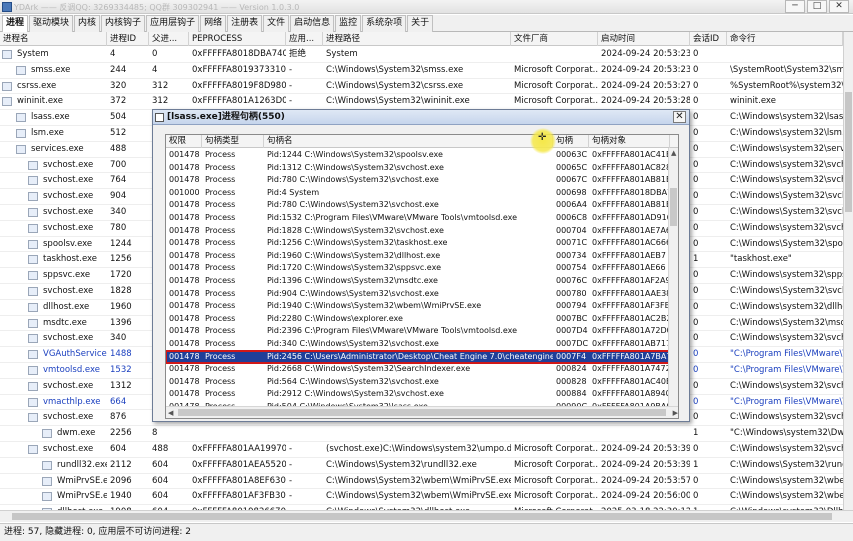 This screenshot has height=541, width=853. Describe the element at coordinates (118, 133) in the screenshot. I see `cell-pid: 512` at that location.